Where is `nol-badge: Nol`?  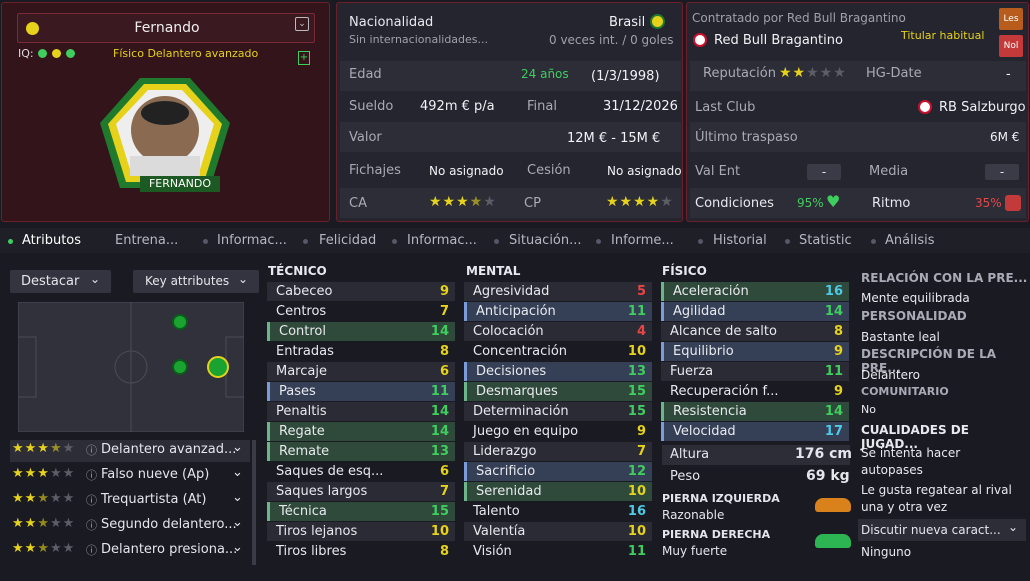
nol-badge: Nol is located at coordinates (1011, 46).